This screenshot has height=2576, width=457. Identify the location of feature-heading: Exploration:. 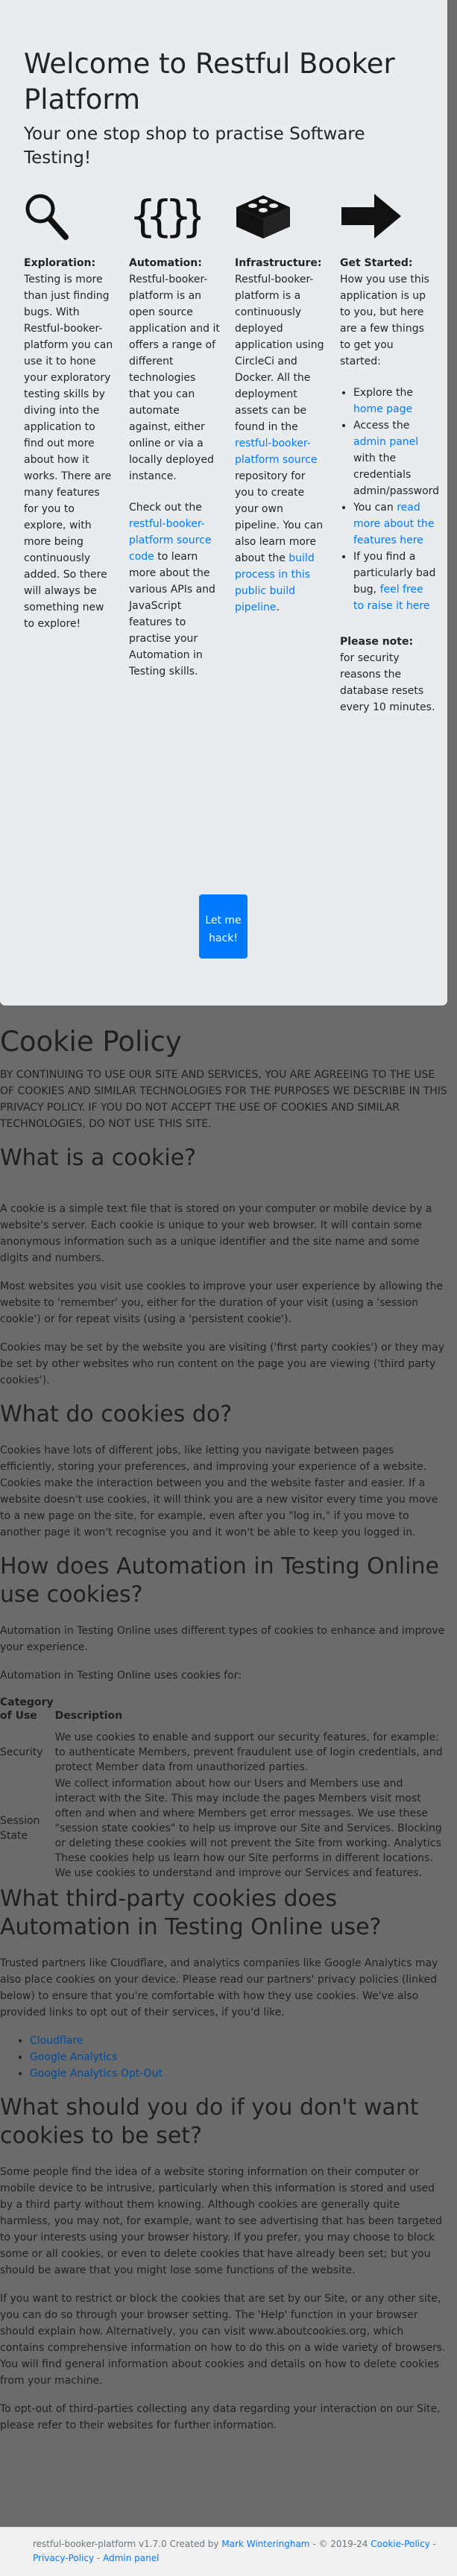
(60, 263).